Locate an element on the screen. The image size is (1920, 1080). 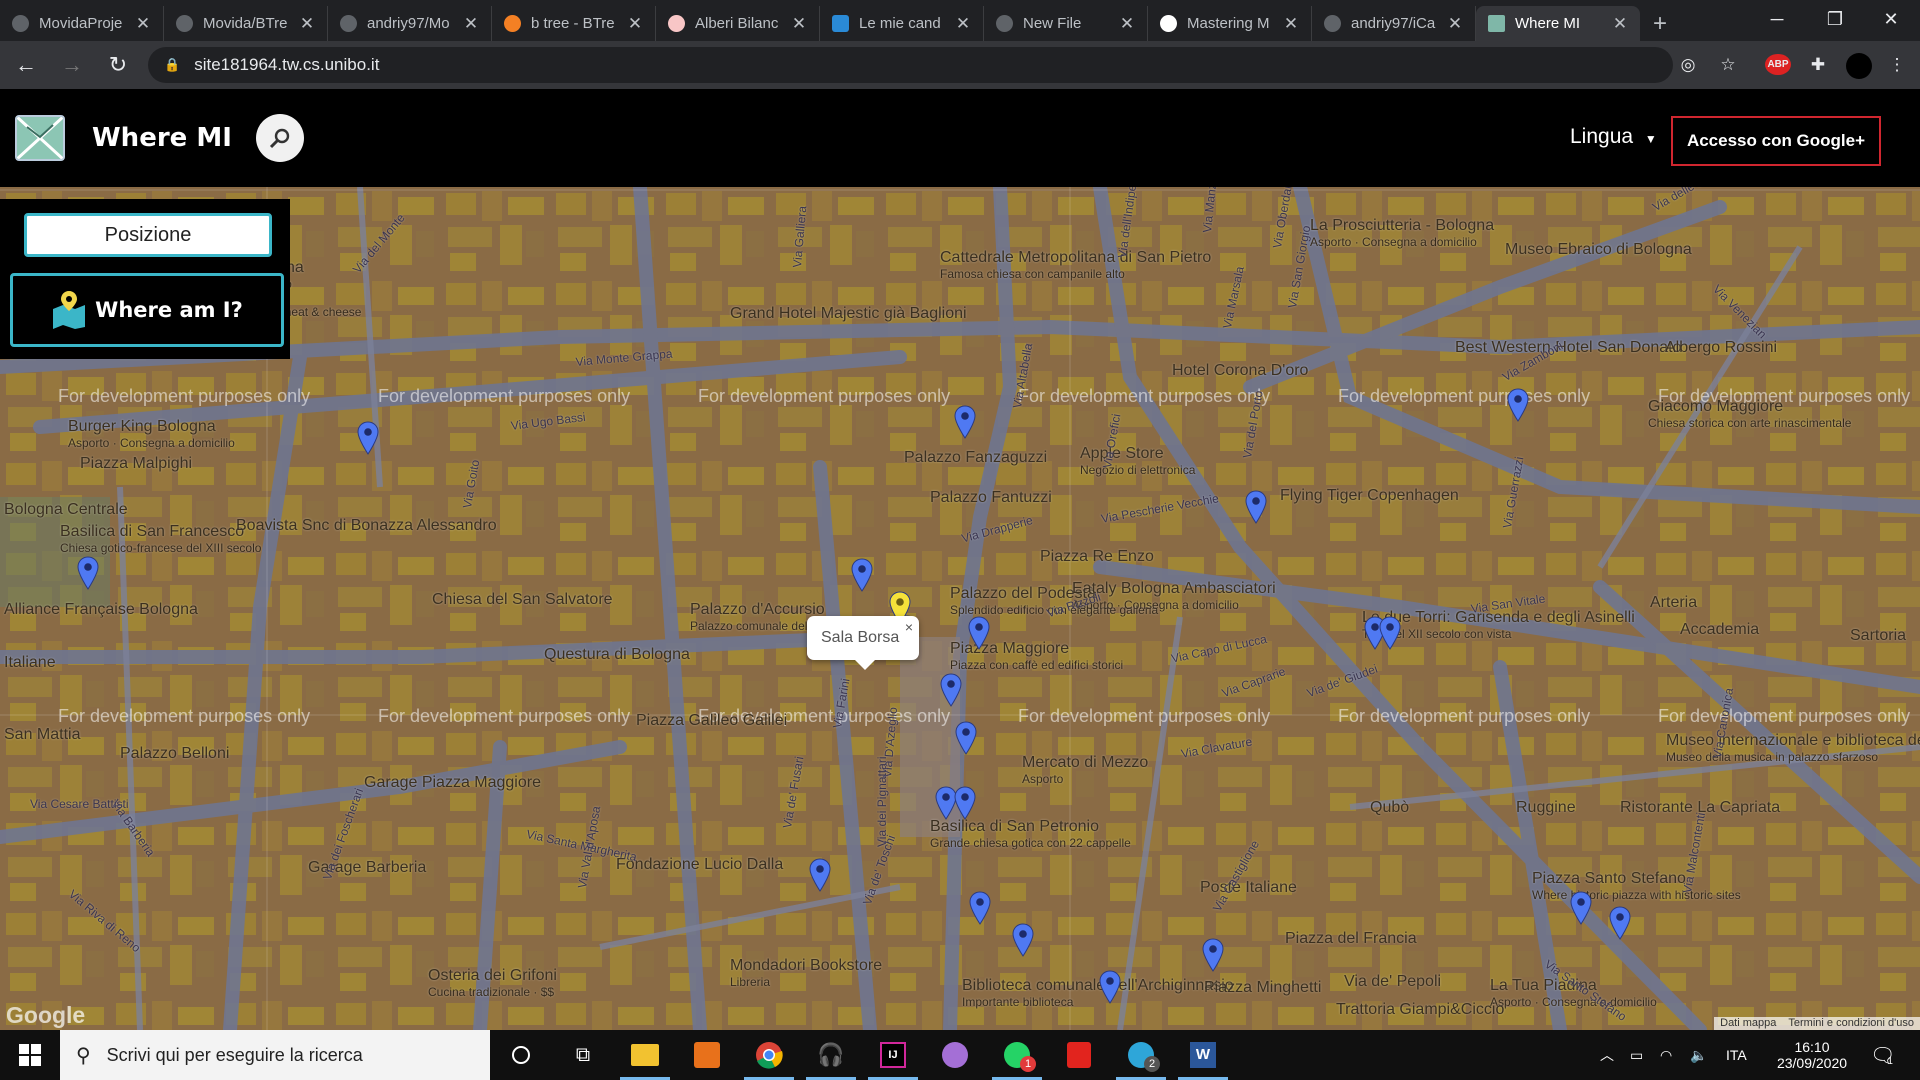
place-label: Mondadori Bookstore Libreria is located at coordinates (806, 973).